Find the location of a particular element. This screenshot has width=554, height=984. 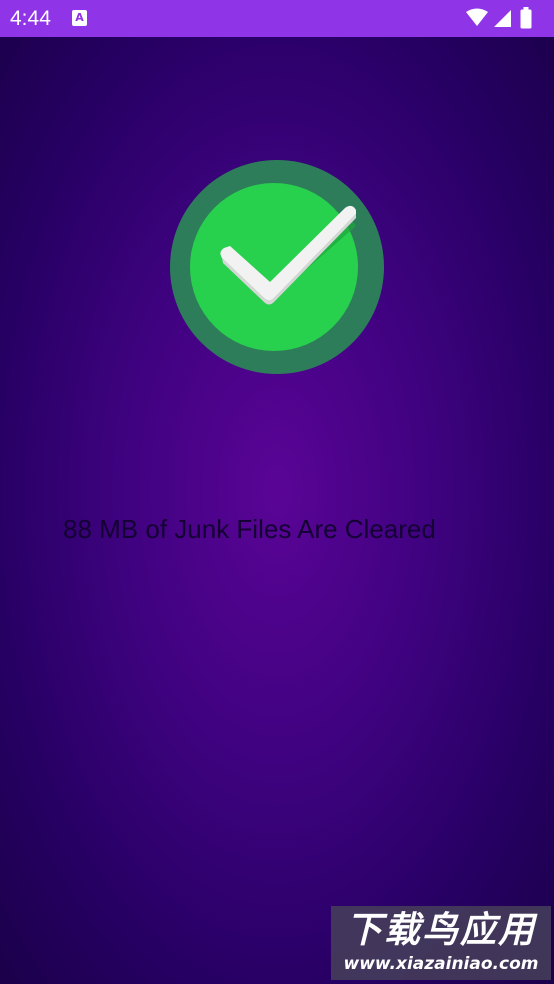

watermark-logo: 下载鸟应用 www.xiazainiao.com is located at coordinates (441, 943).